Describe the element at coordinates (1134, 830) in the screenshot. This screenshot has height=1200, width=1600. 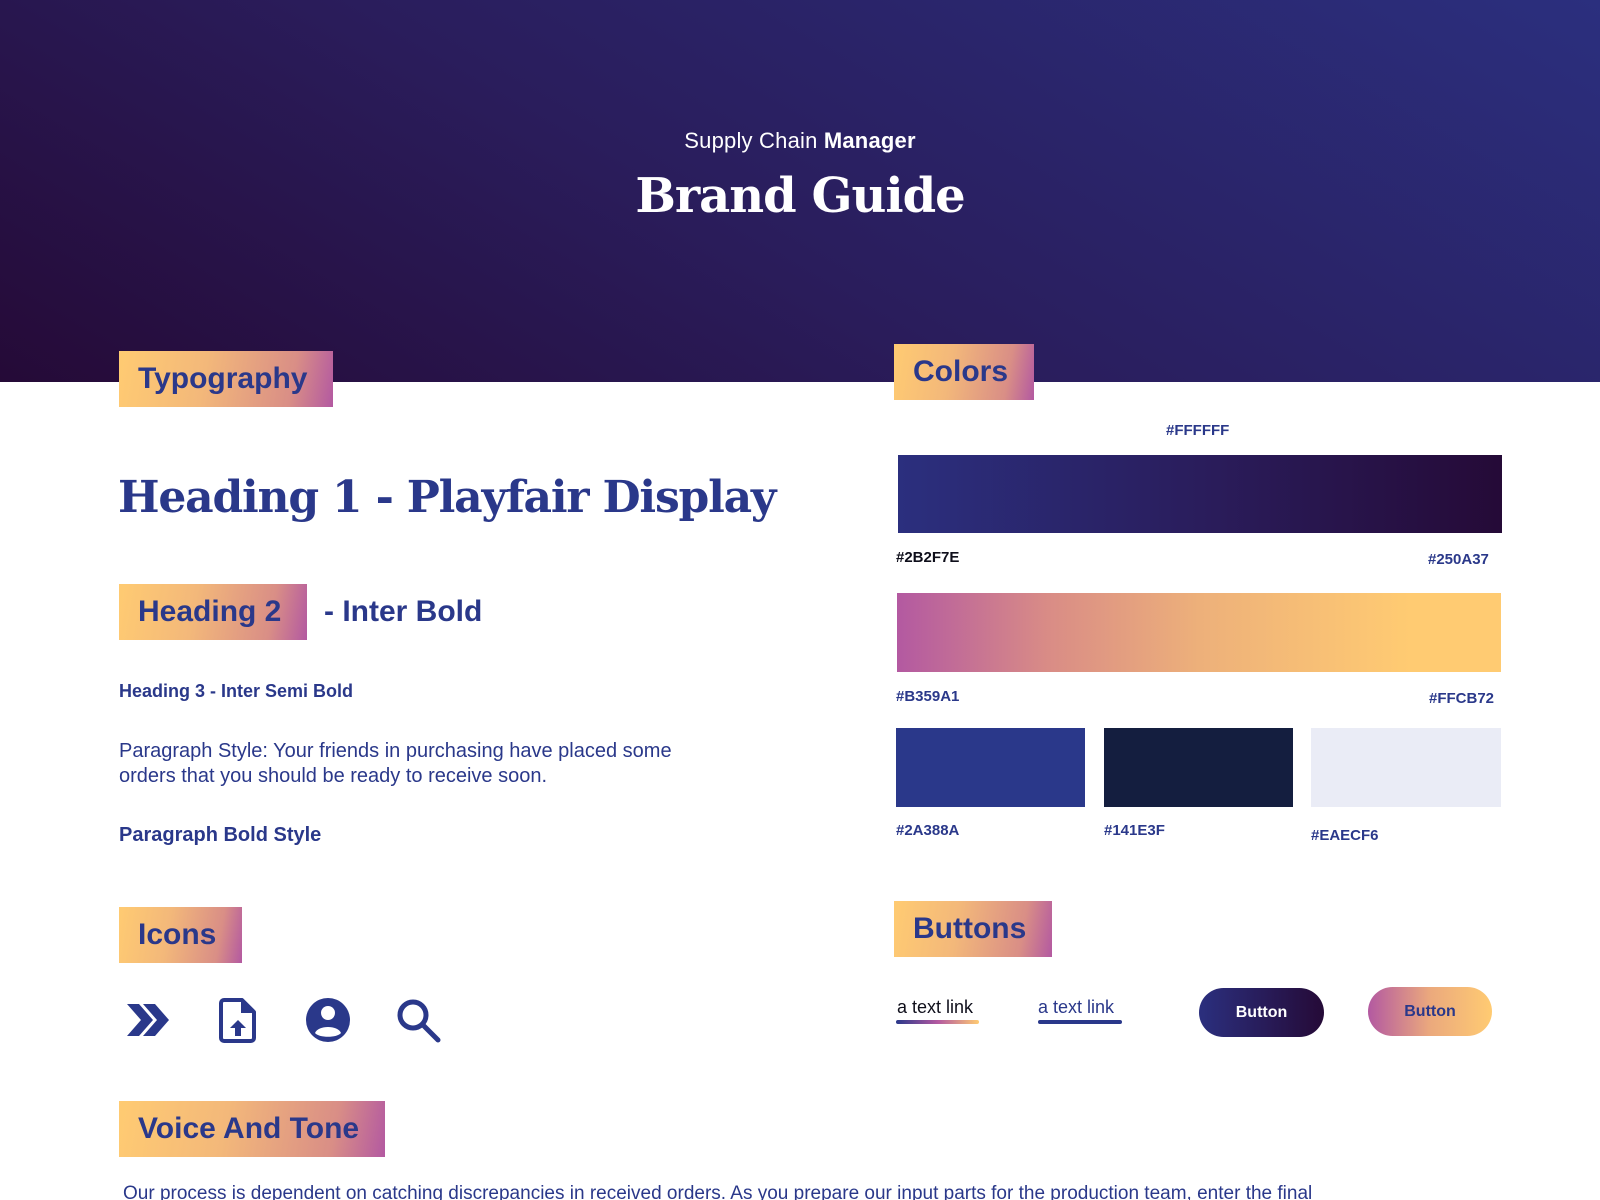
I see `color-label-navy: #141E3F` at that location.